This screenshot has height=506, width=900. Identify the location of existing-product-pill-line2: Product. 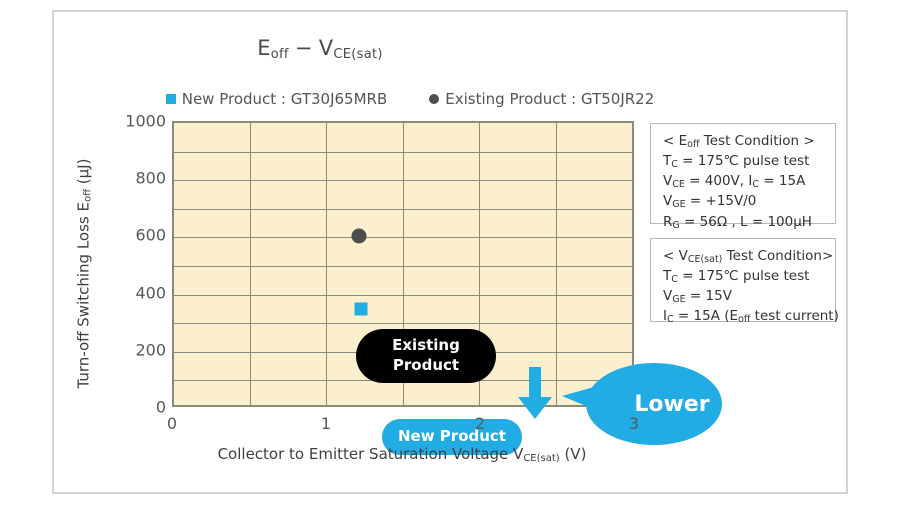
(426, 365).